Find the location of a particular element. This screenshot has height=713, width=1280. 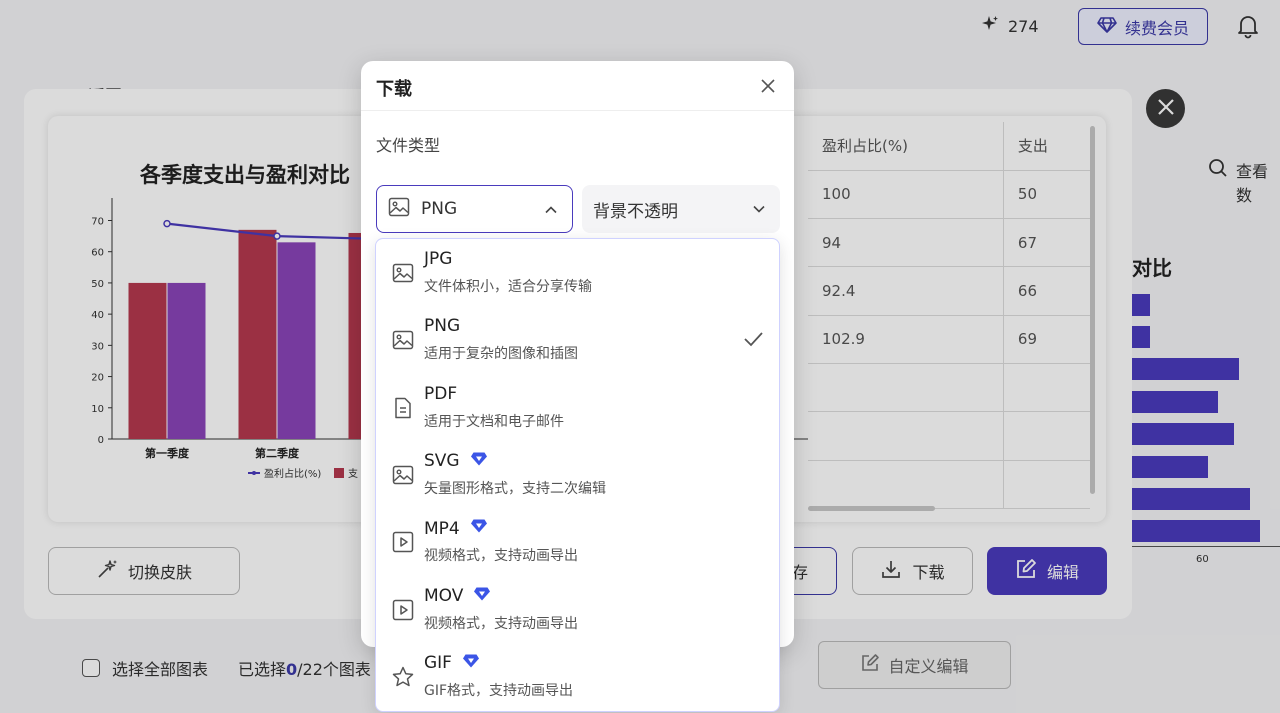

file-type-value: PNG is located at coordinates (439, 209).